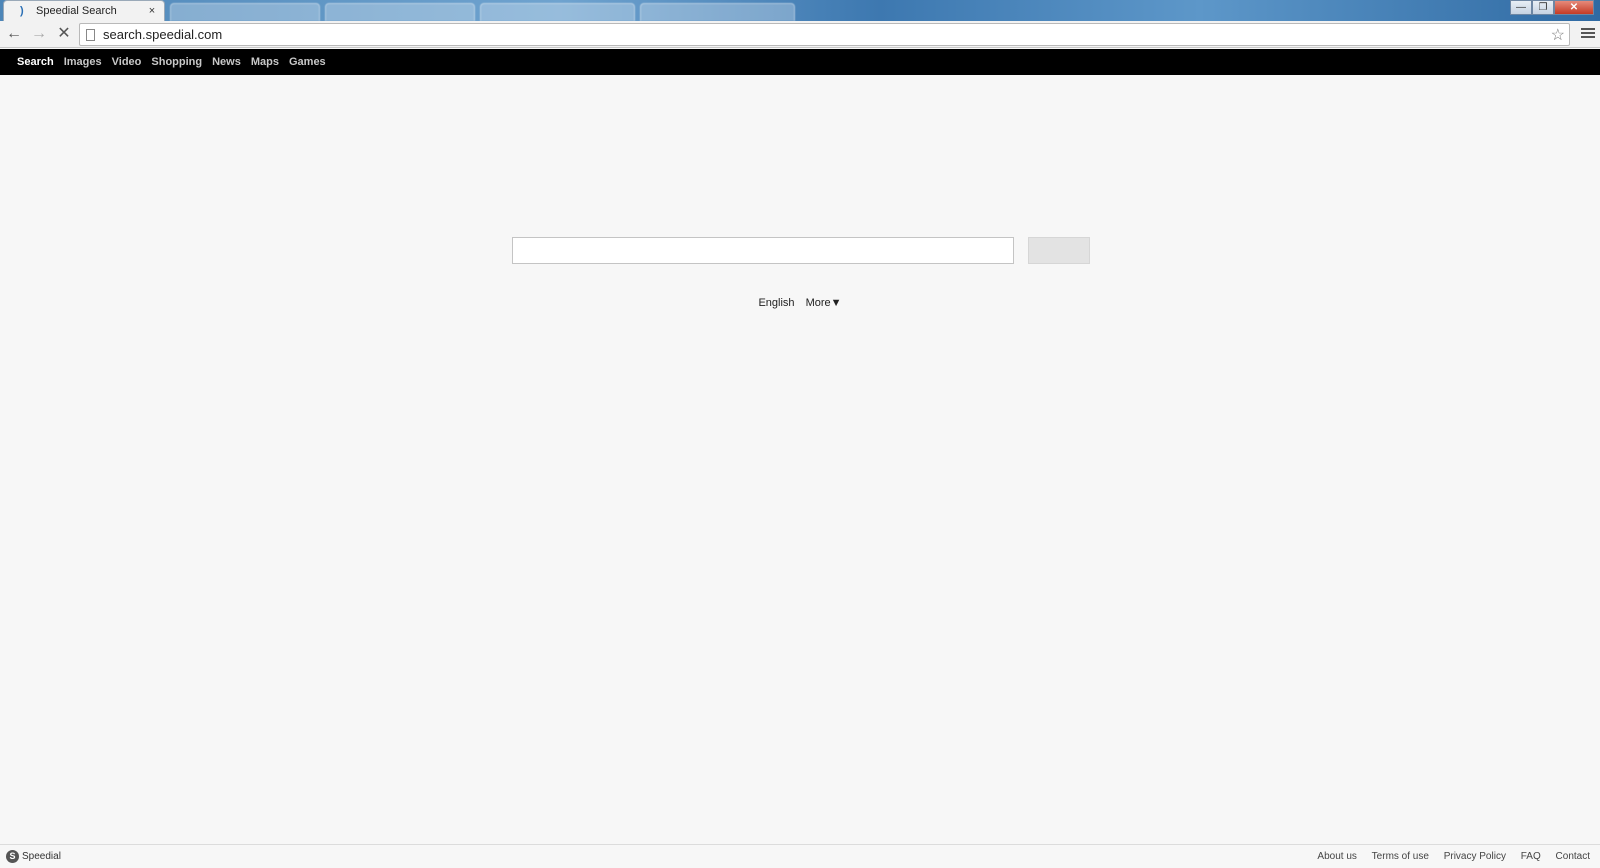 The height and width of the screenshot is (868, 1600). Describe the element at coordinates (152, 11) in the screenshot. I see `tab-close-icon: ×` at that location.